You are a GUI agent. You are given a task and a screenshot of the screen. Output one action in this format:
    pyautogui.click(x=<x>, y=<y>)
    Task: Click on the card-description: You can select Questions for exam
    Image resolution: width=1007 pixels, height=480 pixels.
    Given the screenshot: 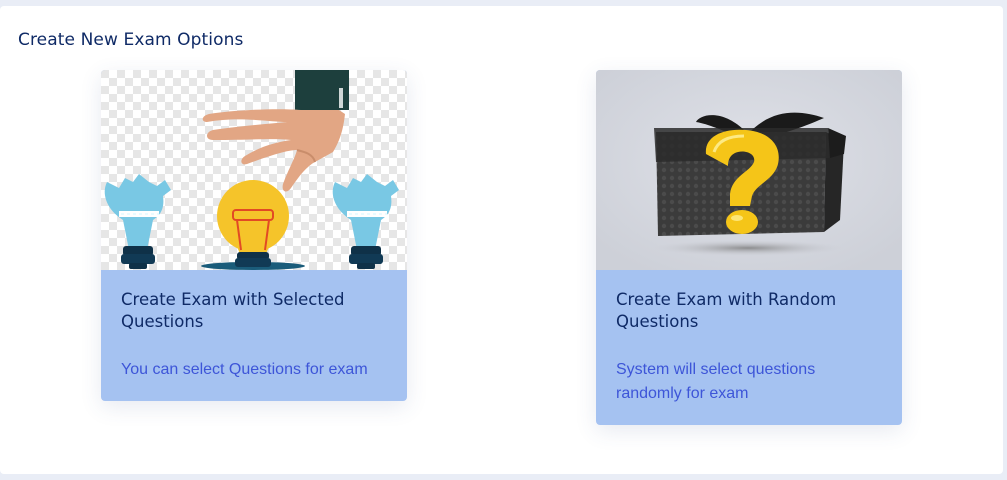 What is the action you would take?
    pyautogui.click(x=244, y=369)
    